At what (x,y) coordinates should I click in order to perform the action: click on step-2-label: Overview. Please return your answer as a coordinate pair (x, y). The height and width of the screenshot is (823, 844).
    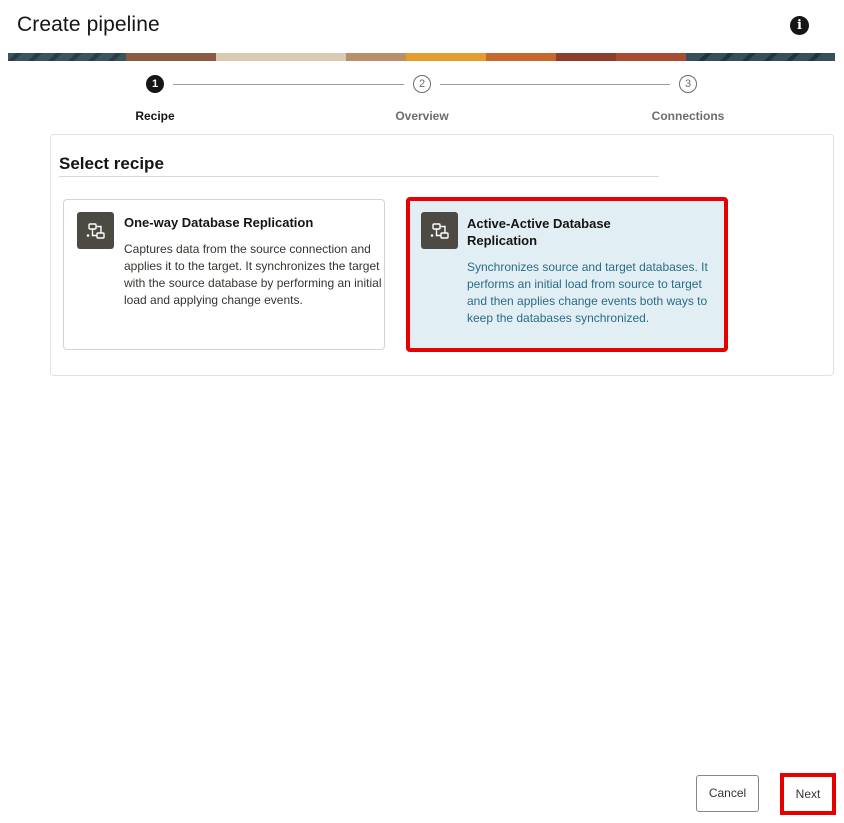
    Looking at the image, I should click on (421, 116).